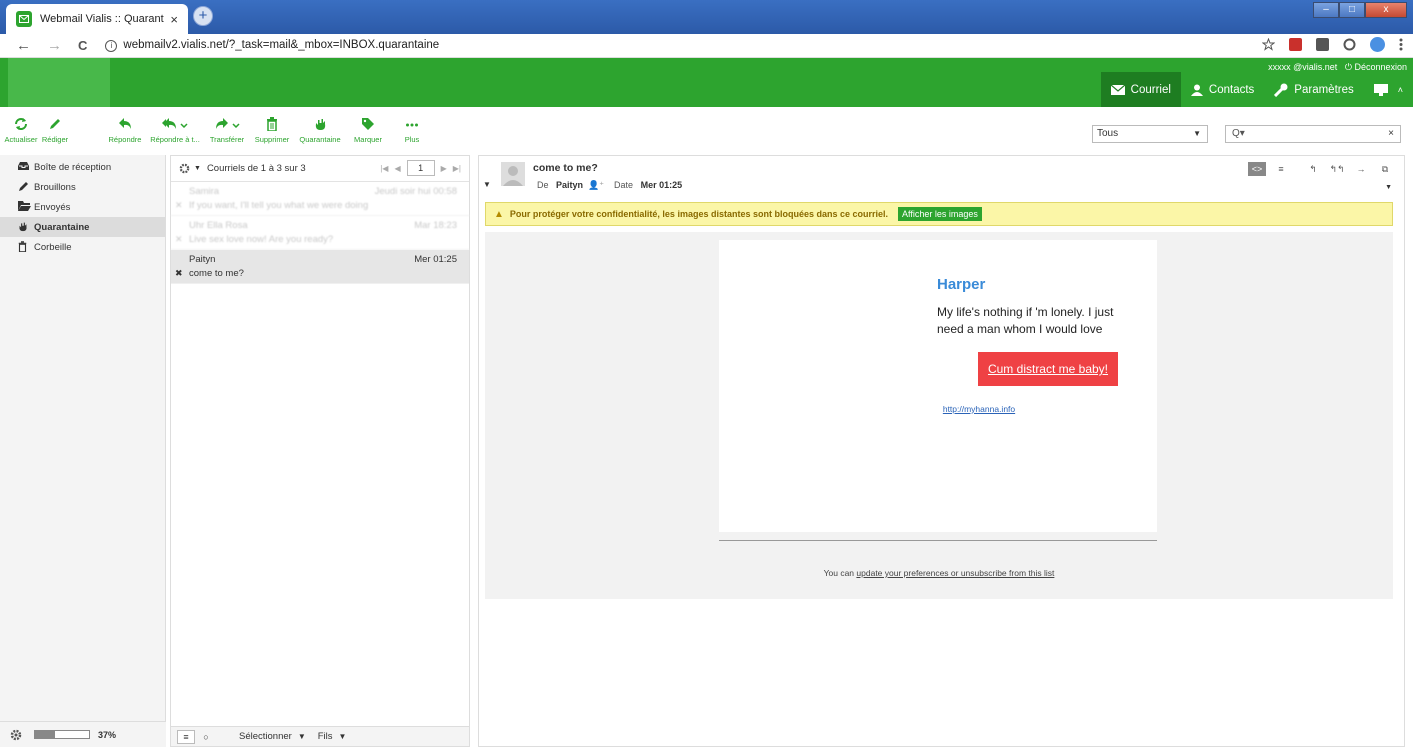 The width and height of the screenshot is (1413, 747). What do you see at coordinates (1337, 169) in the screenshot?
I see `reply-all-icon: ↰↰` at bounding box center [1337, 169].